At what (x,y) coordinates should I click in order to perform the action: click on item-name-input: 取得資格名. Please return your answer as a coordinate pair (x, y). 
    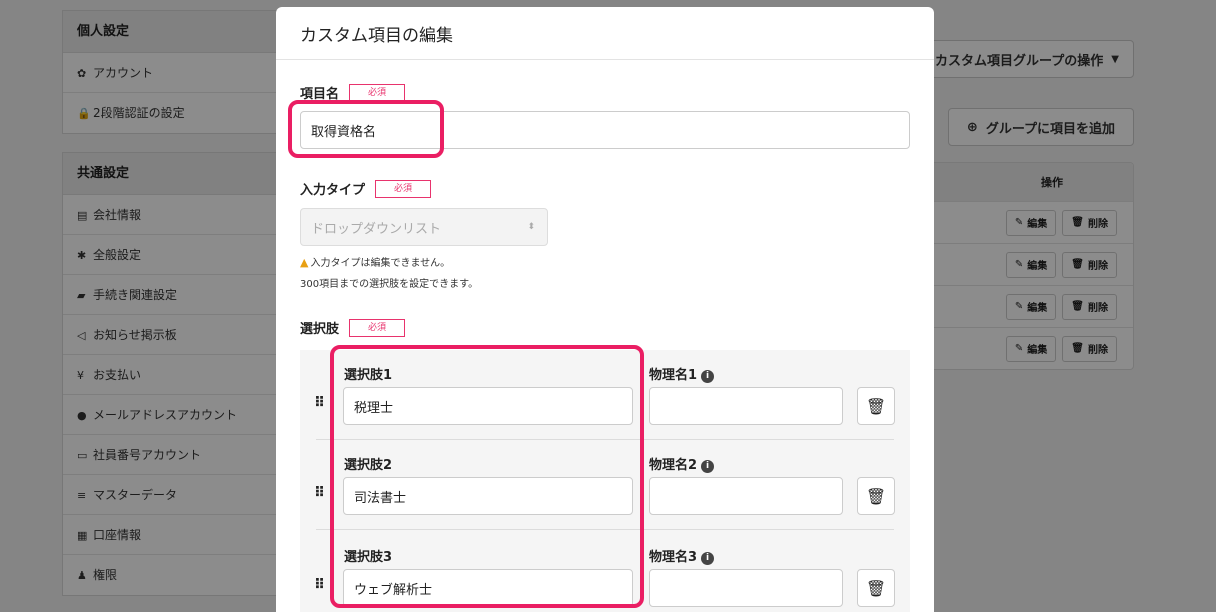
    Looking at the image, I should click on (605, 130).